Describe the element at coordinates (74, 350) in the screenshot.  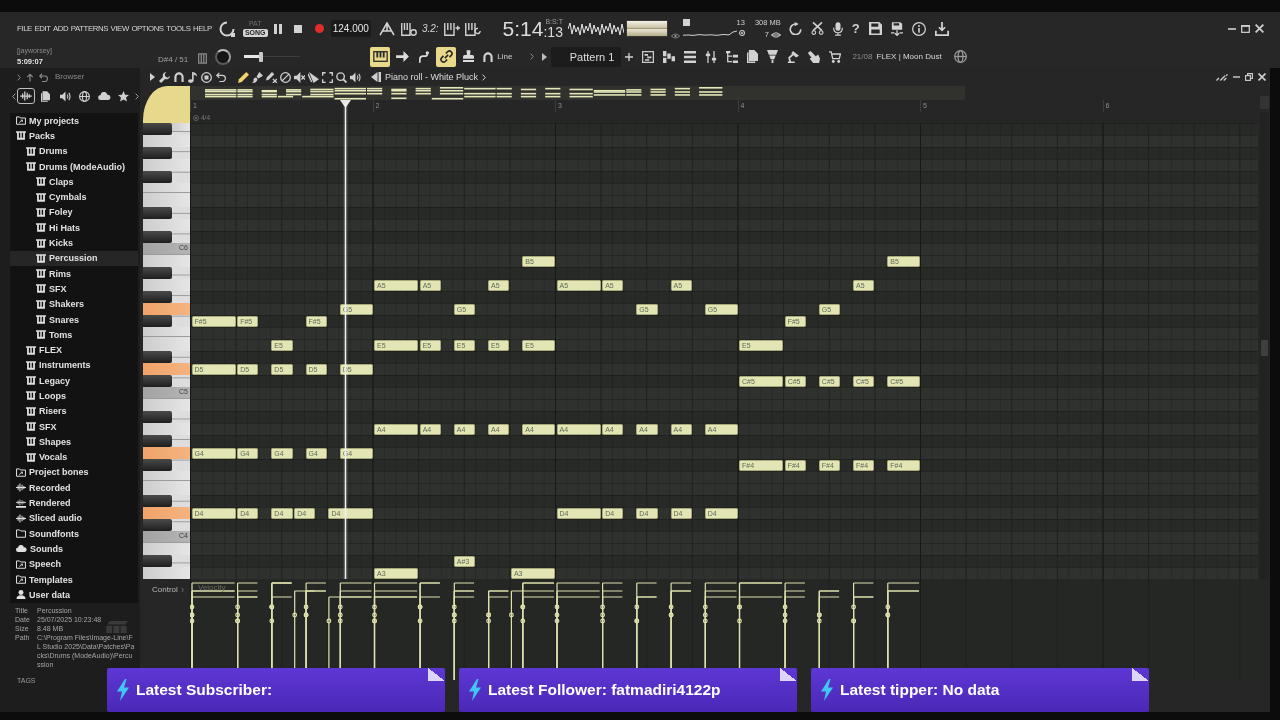
I see `tree-item: FLEX` at that location.